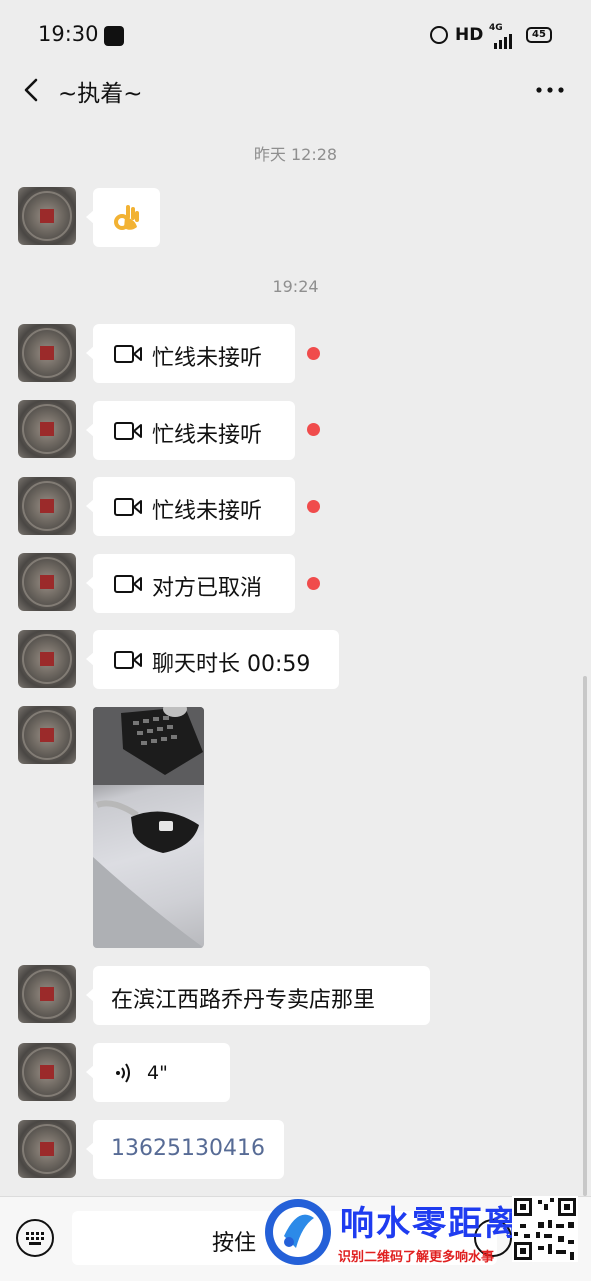 This screenshot has height=1281, width=591. I want to click on voice-wave-icon, so click(123, 1073).